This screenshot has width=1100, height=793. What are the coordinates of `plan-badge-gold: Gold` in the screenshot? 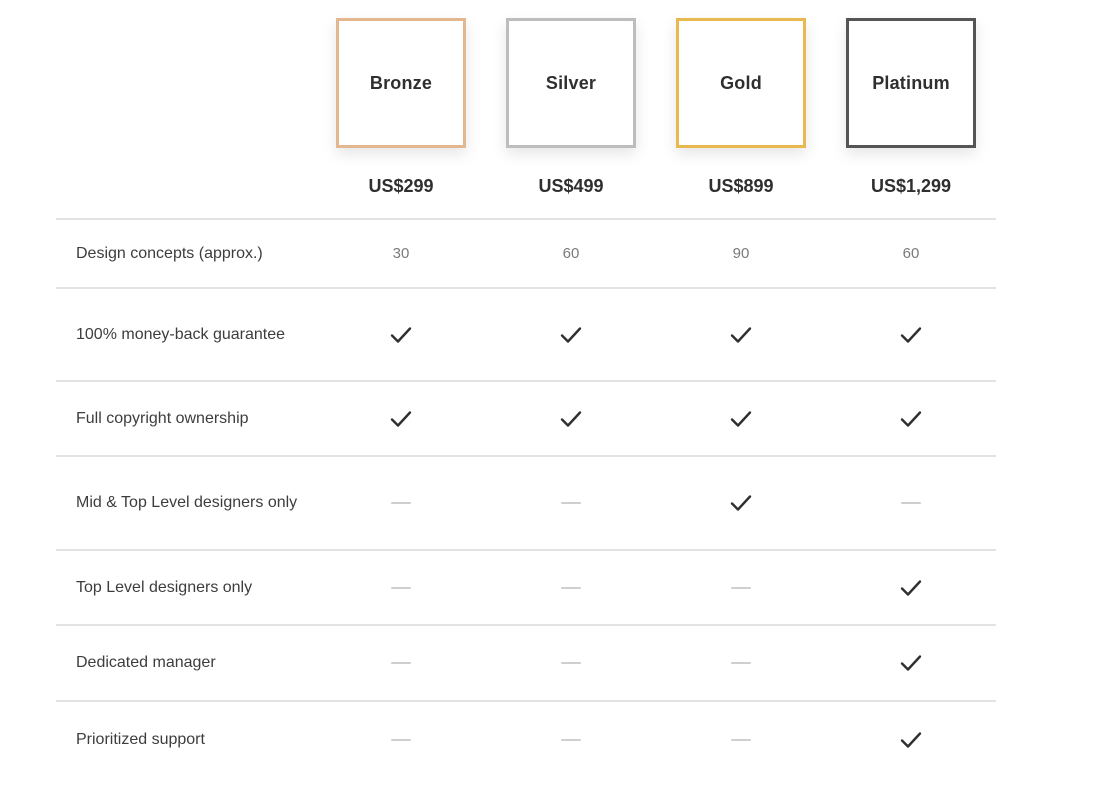 It's located at (741, 83).